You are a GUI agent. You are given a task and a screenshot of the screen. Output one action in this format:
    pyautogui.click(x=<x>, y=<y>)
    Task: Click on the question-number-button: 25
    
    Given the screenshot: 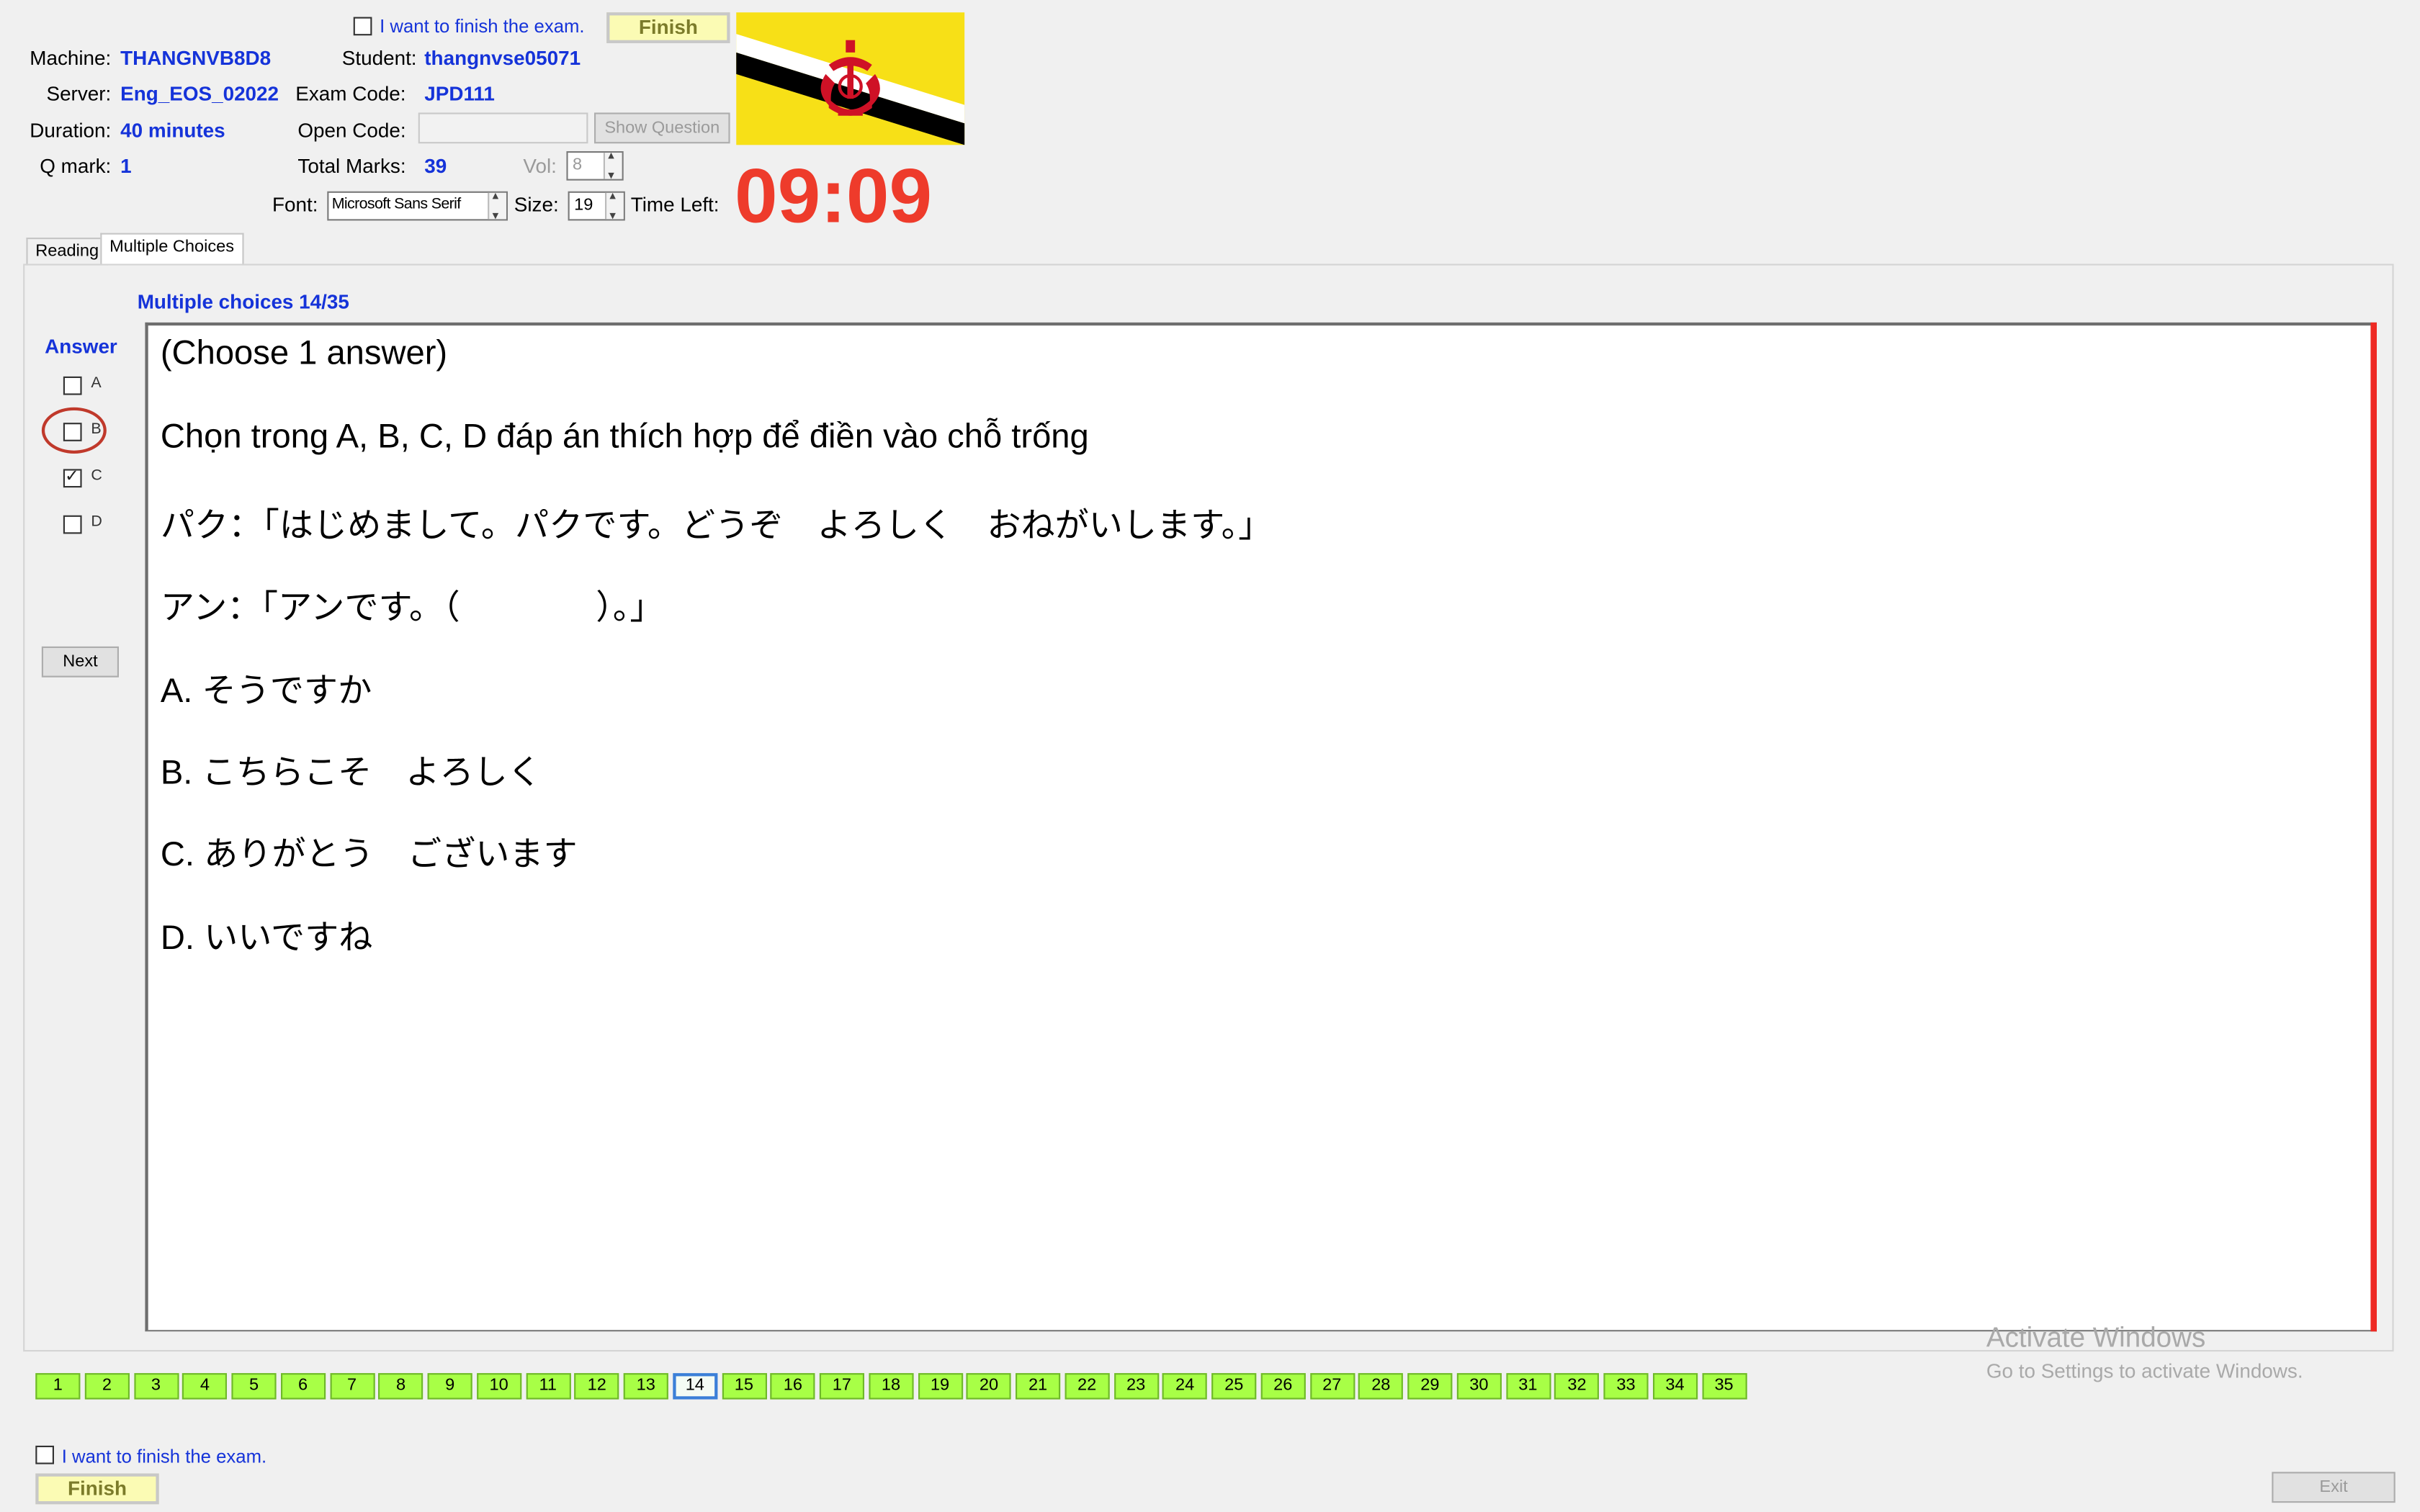 What is the action you would take?
    pyautogui.click(x=1234, y=1386)
    